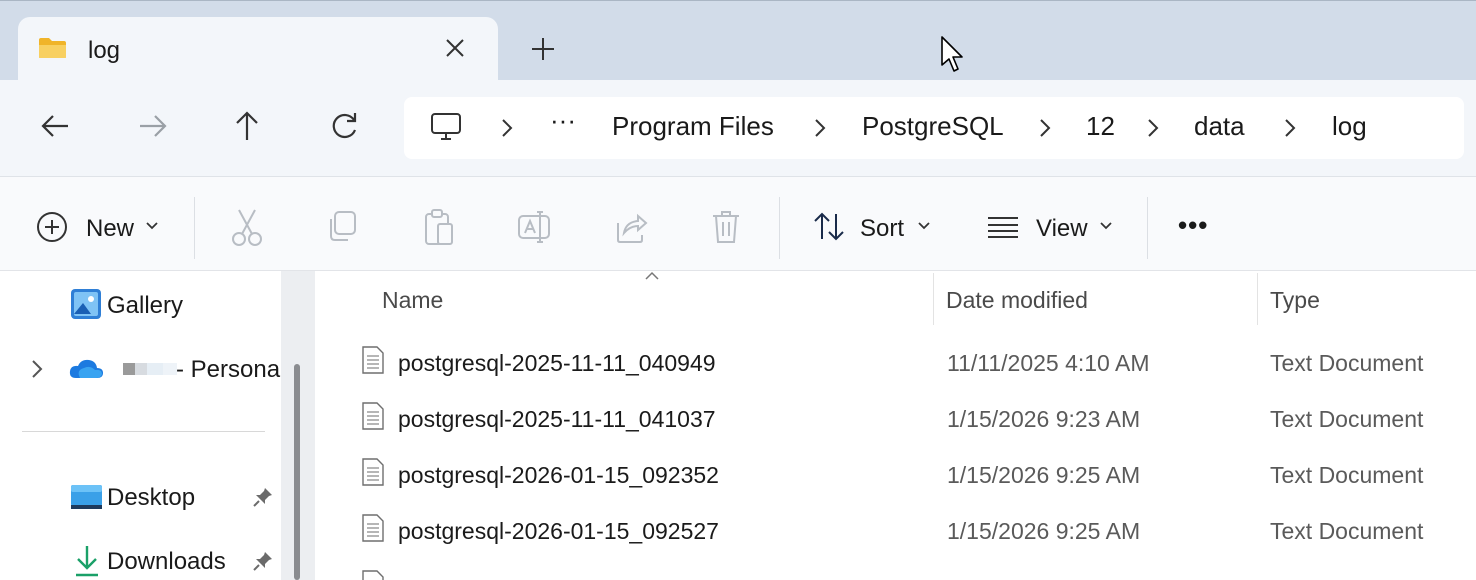 This screenshot has height=580, width=1476. I want to click on file-date: 1/15/2026 9:23 AM, so click(1044, 419).